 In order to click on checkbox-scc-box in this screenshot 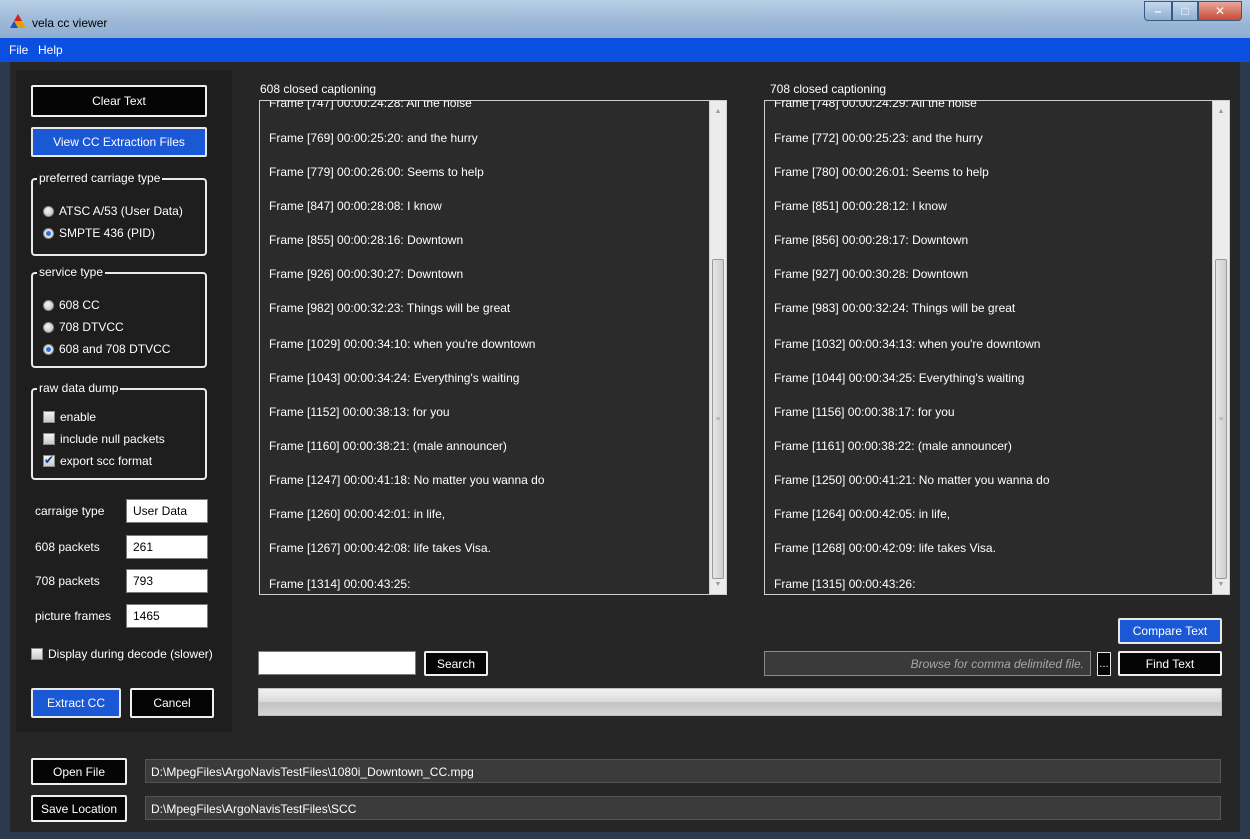, I will do `click(49, 460)`.